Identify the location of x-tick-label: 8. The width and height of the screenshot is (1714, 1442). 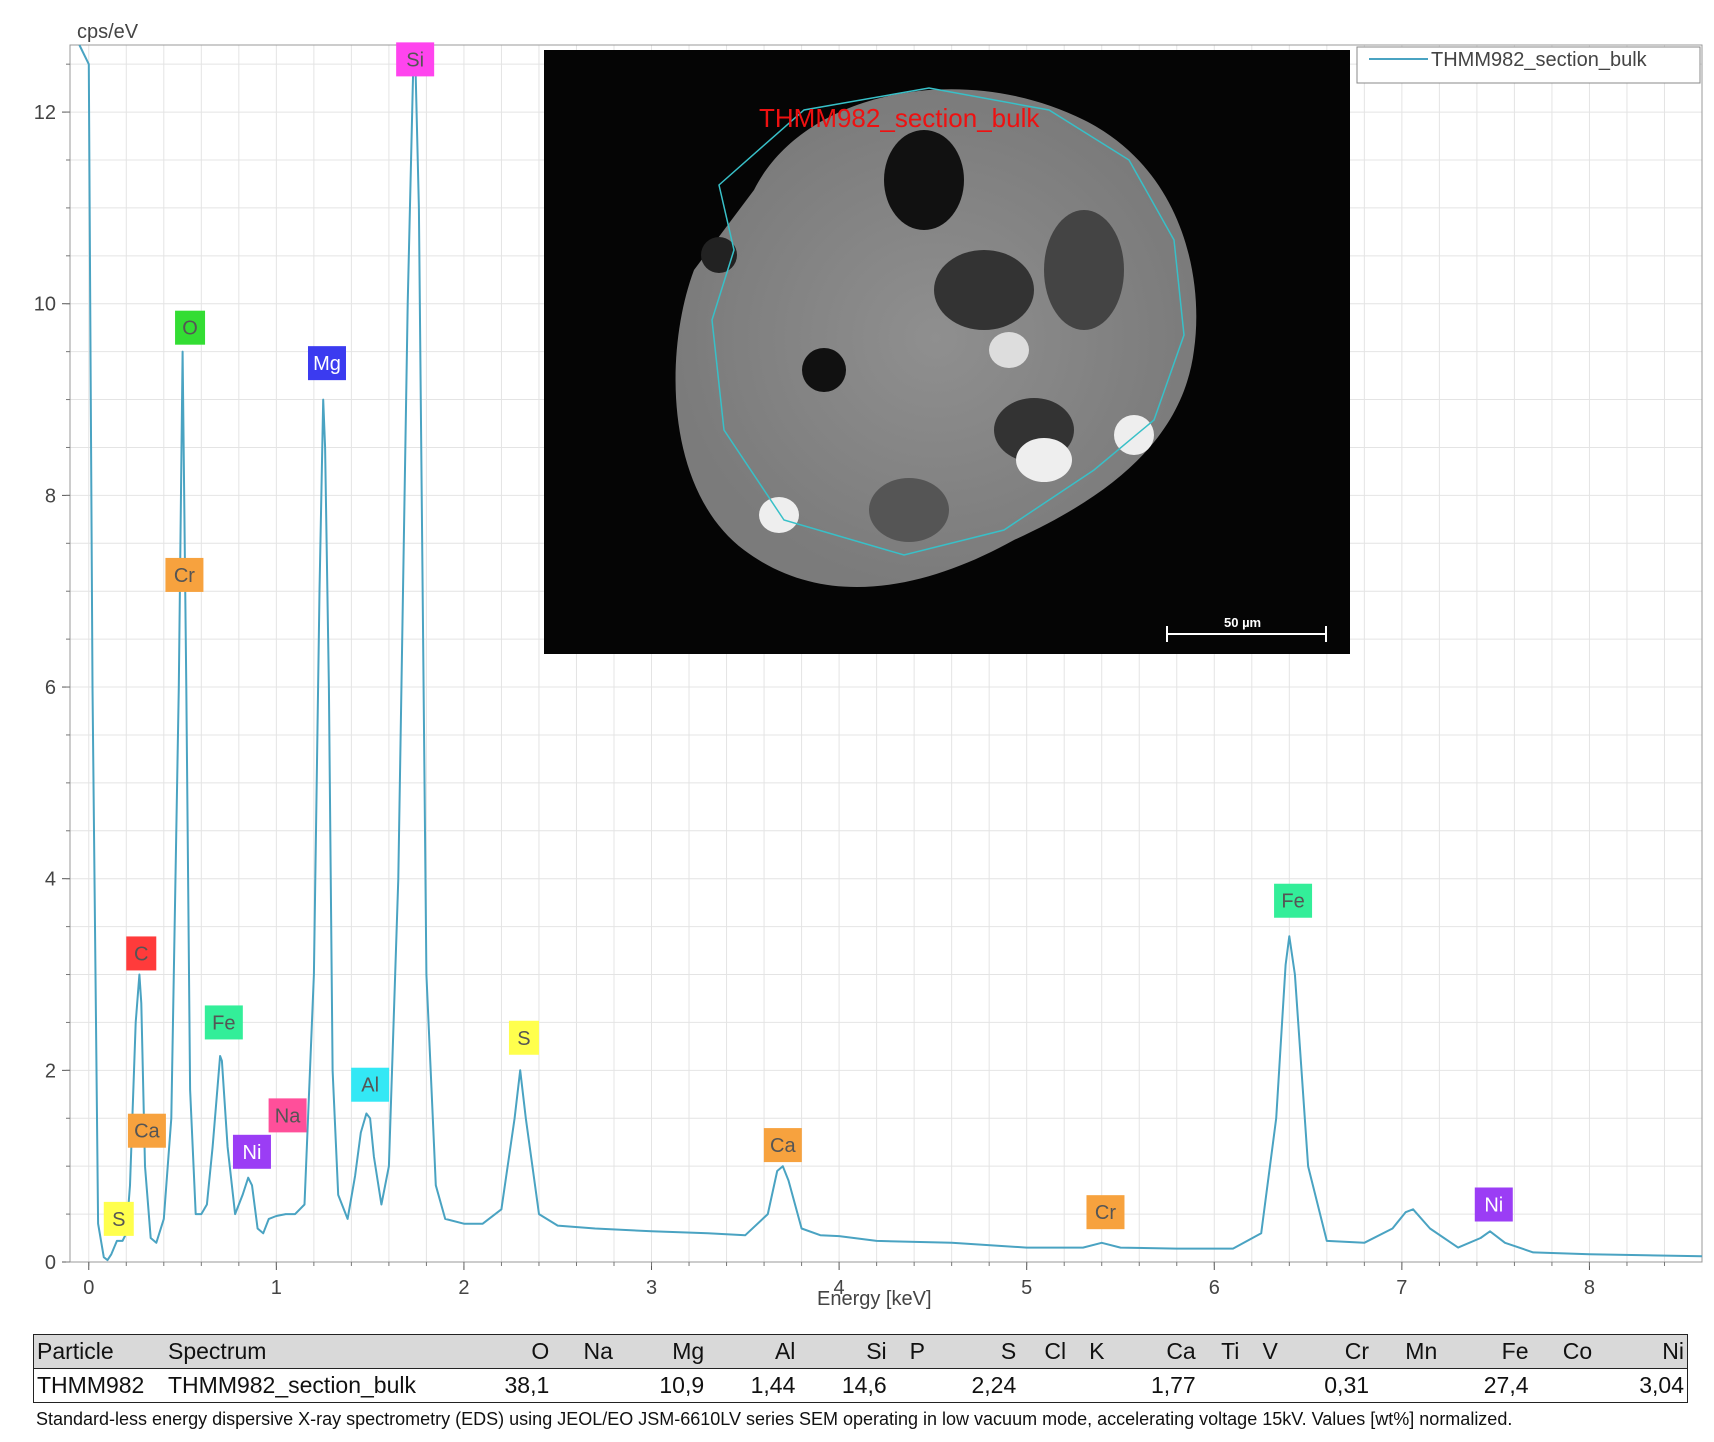
(1589, 1288).